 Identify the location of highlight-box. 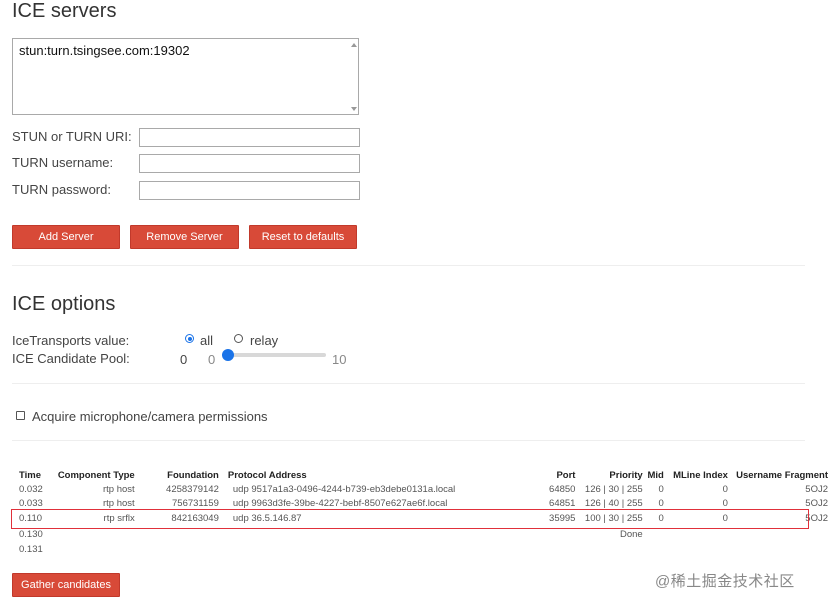
(410, 519).